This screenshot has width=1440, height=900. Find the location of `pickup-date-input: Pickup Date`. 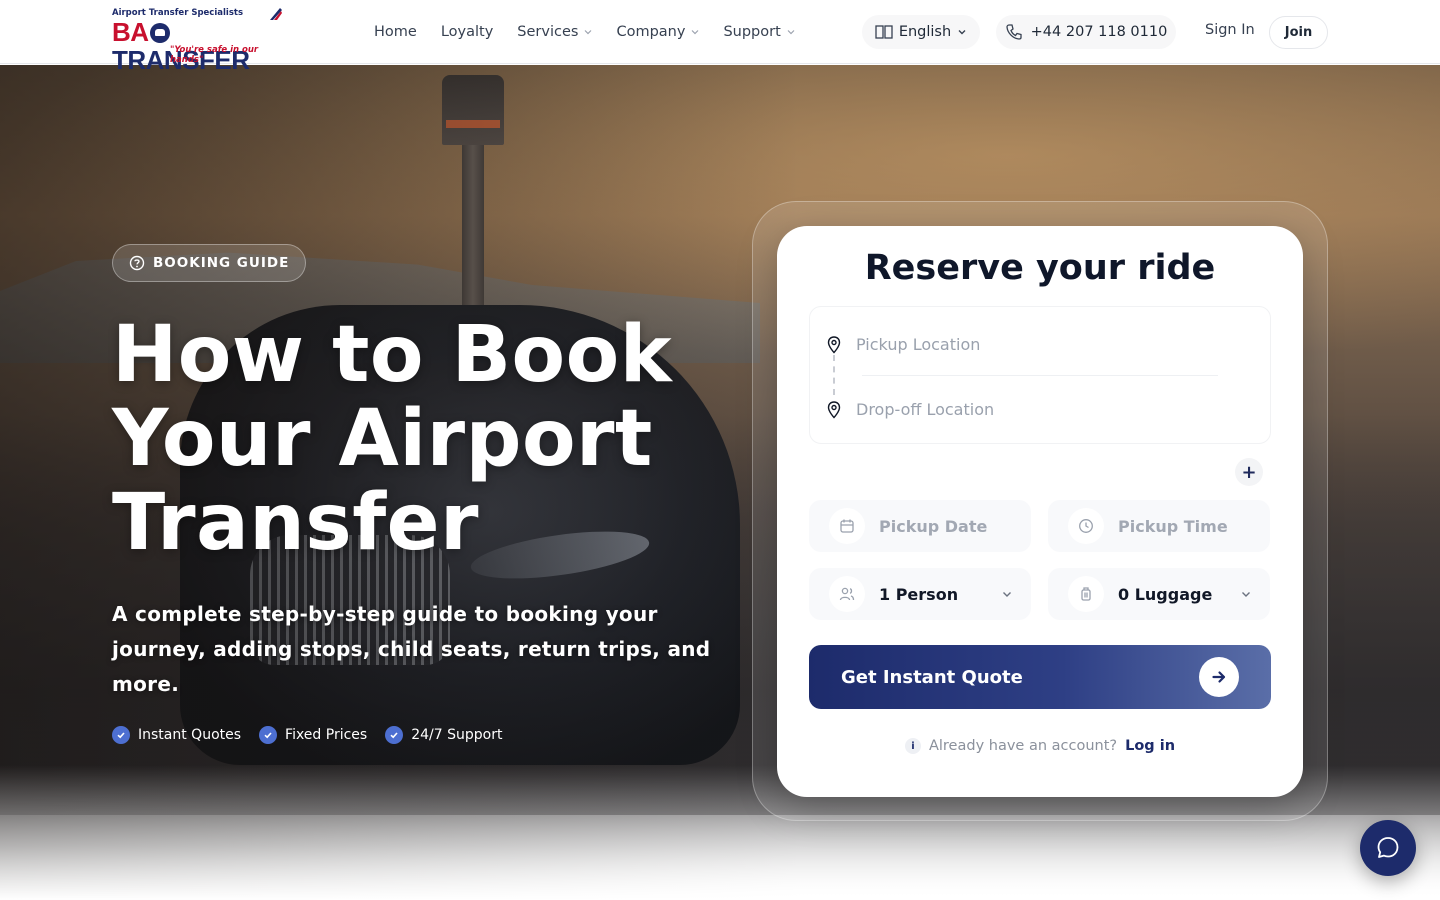

pickup-date-input: Pickup Date is located at coordinates (920, 526).